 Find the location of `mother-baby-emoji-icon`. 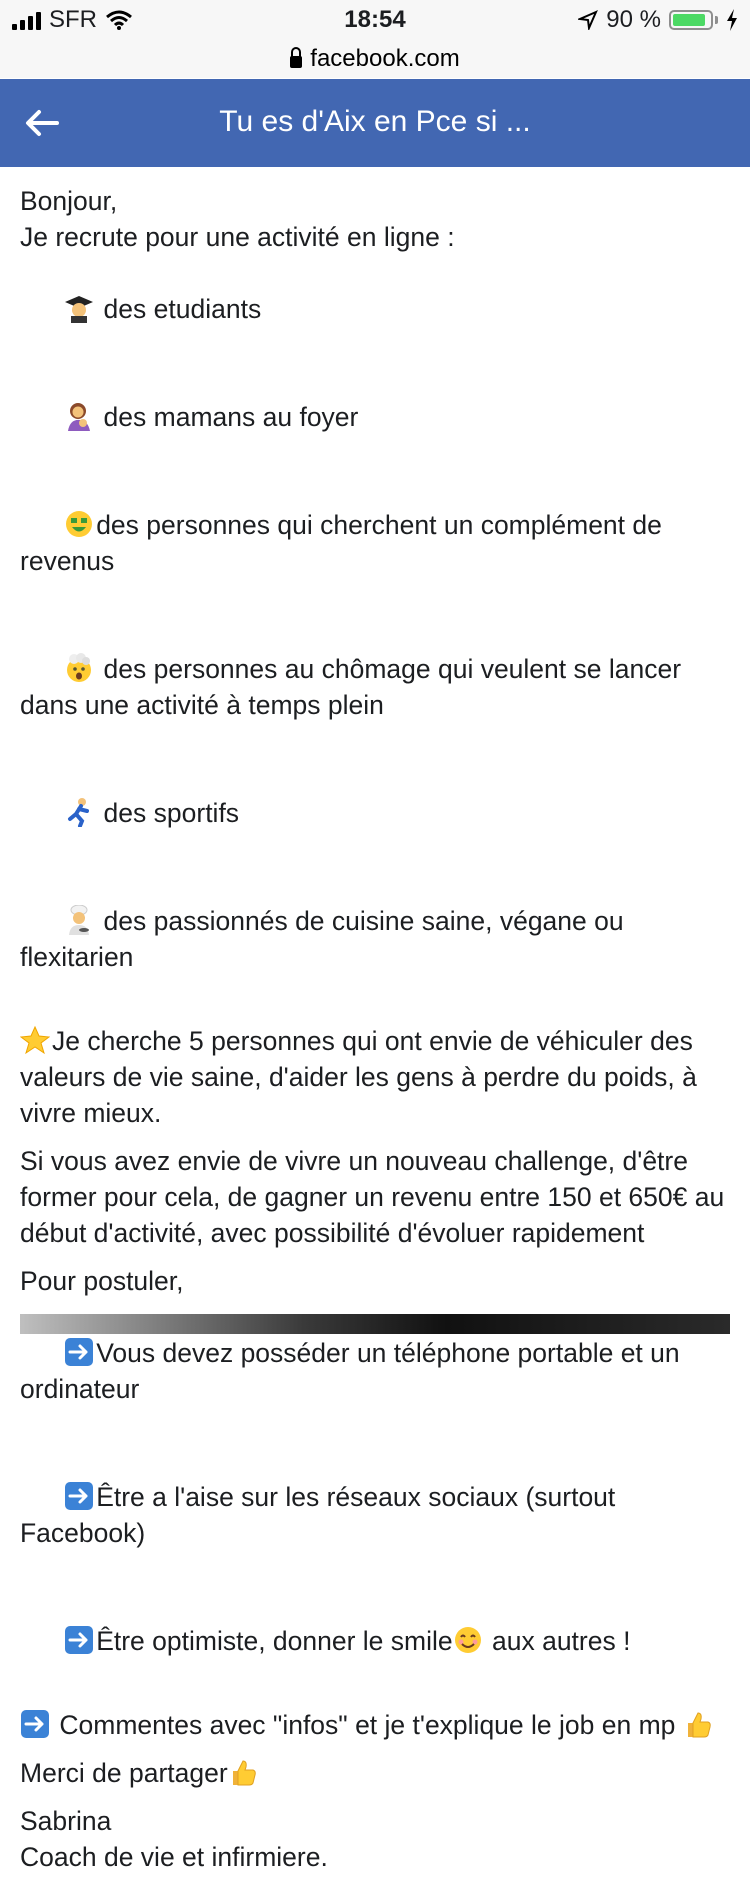

mother-baby-emoji-icon is located at coordinates (79, 417).